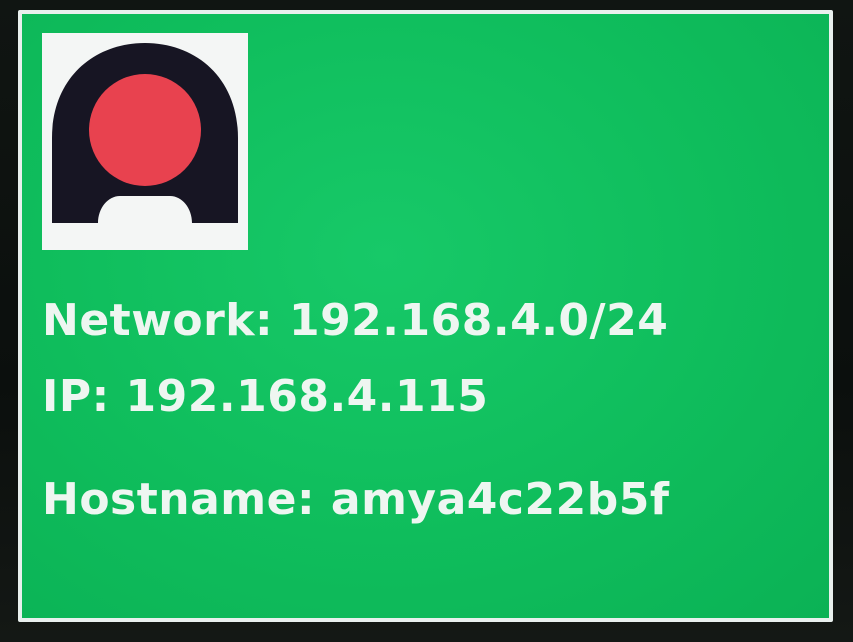 The height and width of the screenshot is (642, 853). What do you see at coordinates (355, 320) in the screenshot?
I see `network-label: Network: 192.168.4.0/24` at bounding box center [355, 320].